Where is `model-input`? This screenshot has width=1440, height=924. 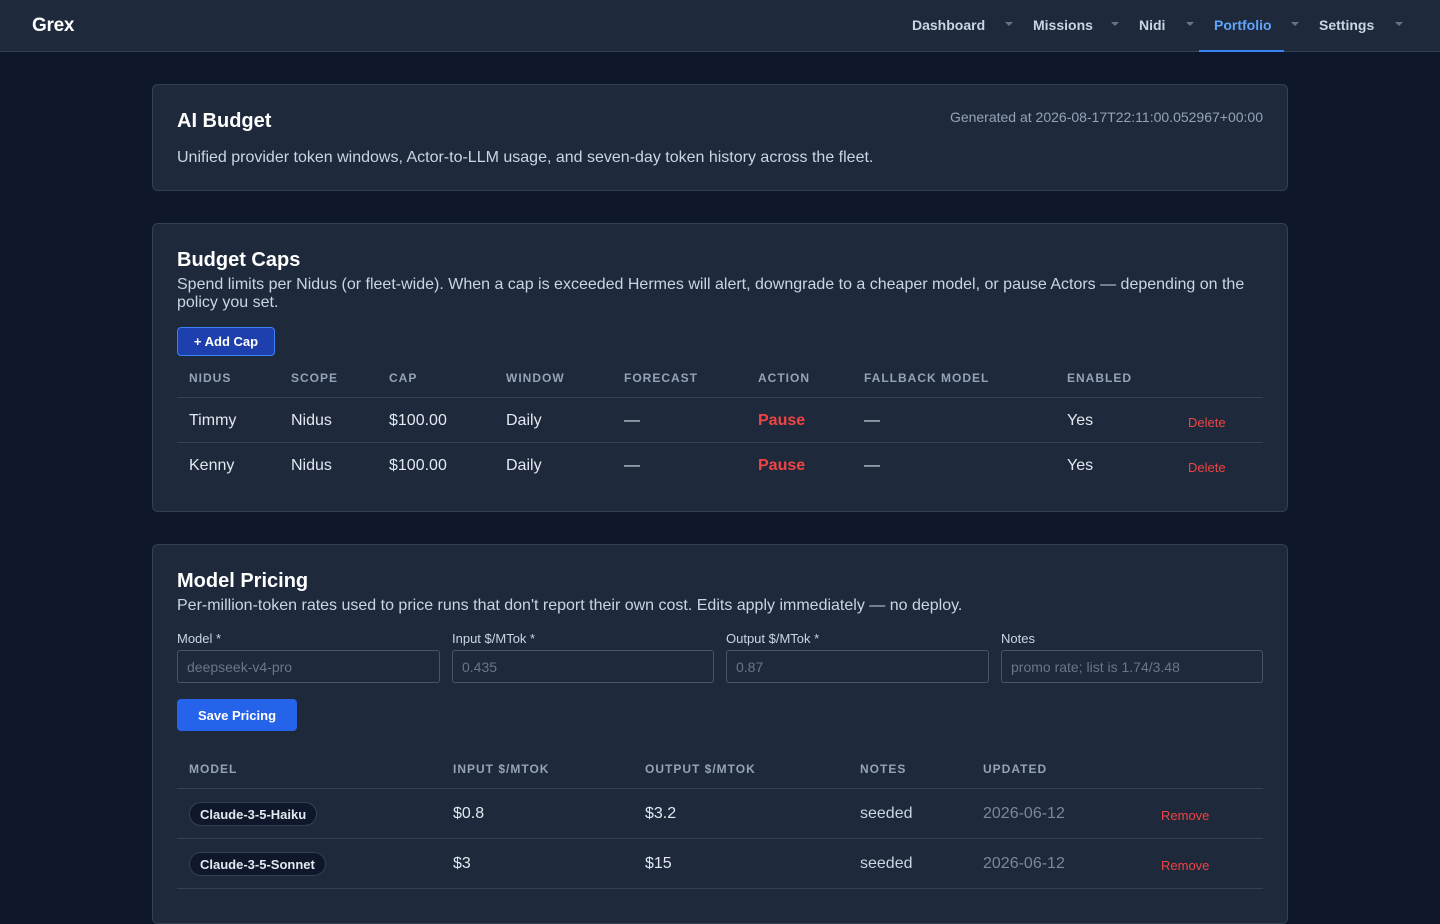
model-input is located at coordinates (308, 666).